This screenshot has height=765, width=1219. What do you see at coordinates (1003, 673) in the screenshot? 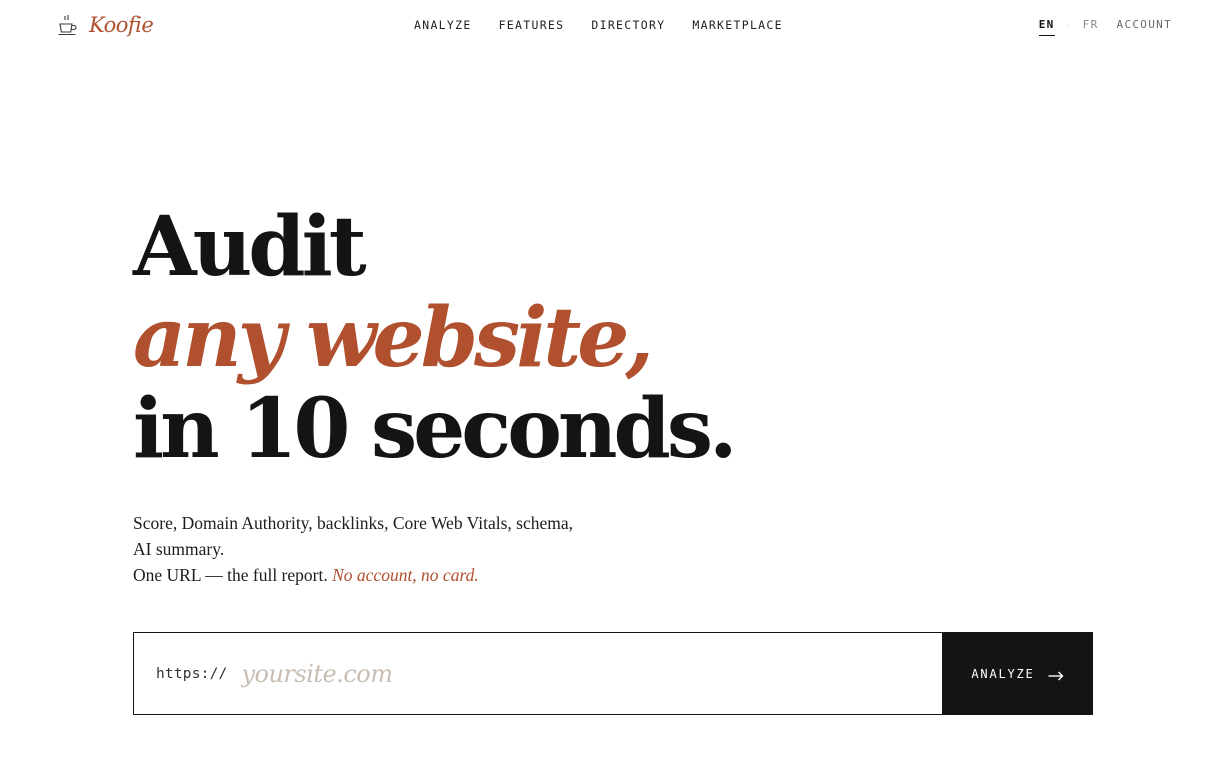
I see `analyze-button-label: ANALYZE` at bounding box center [1003, 673].